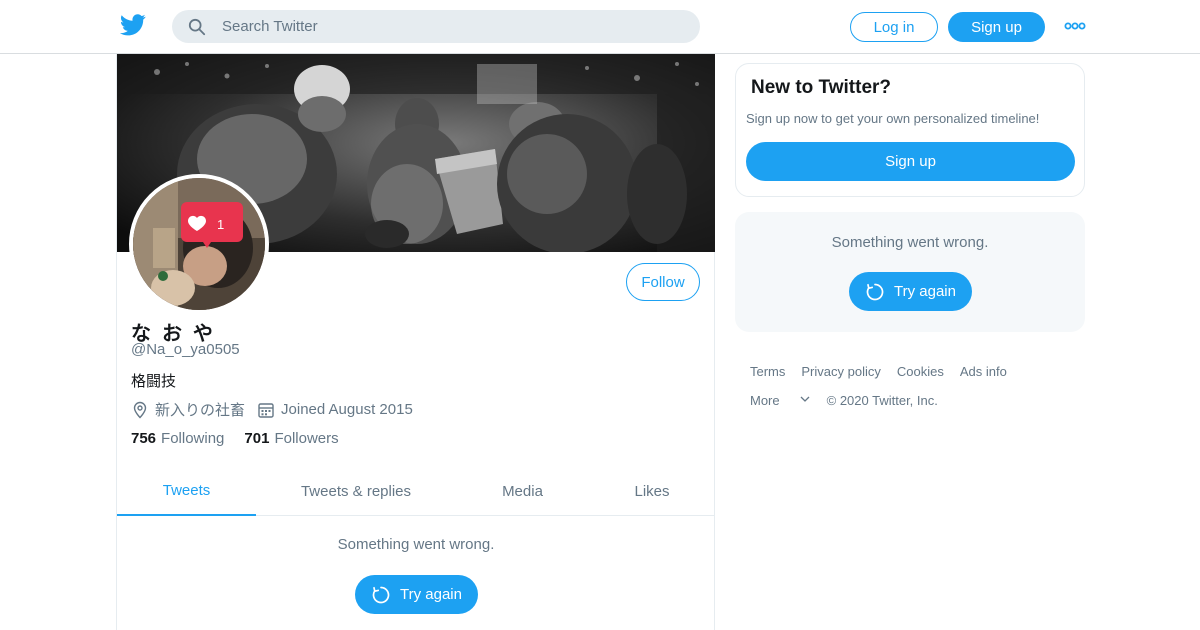  What do you see at coordinates (266, 410) in the screenshot?
I see `calendar-icon` at bounding box center [266, 410].